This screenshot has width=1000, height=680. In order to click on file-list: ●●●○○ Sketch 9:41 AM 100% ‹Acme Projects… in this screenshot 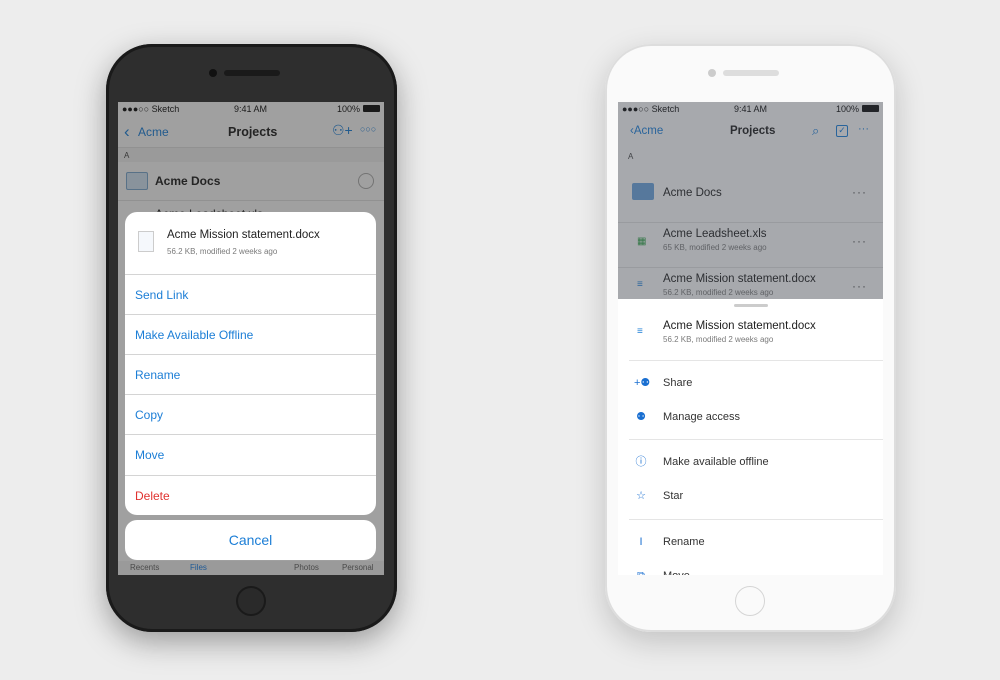, I will do `click(750, 200)`.